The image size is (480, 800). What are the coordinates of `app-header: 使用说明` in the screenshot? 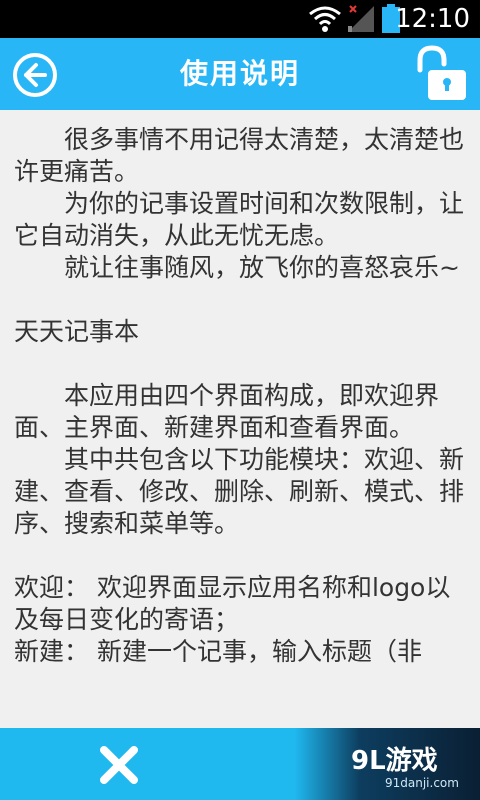 It's located at (240, 74).